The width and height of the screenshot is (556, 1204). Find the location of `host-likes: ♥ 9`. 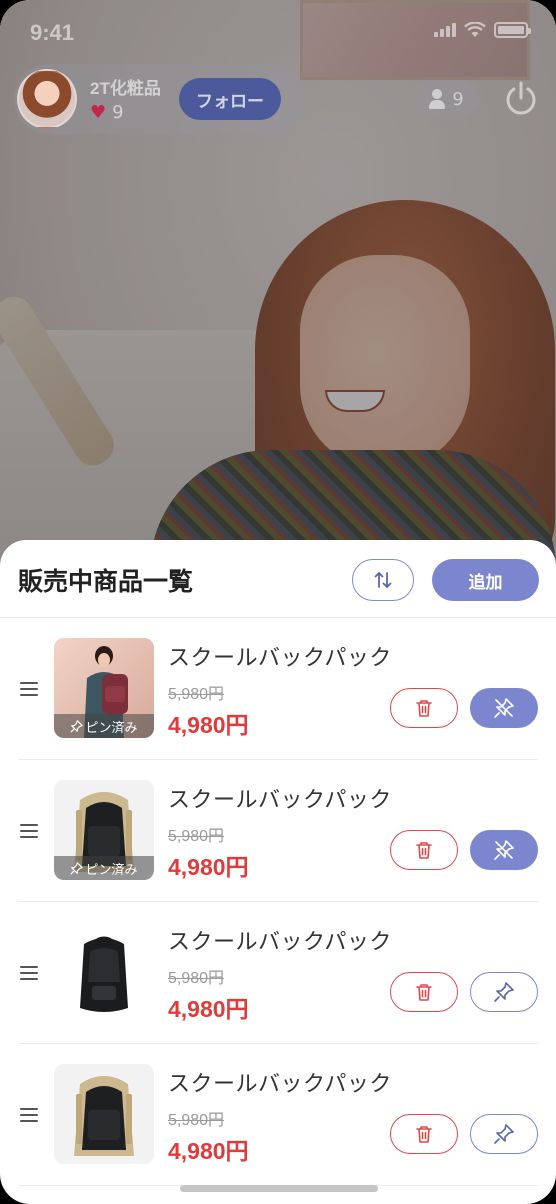

host-likes: ♥ 9 is located at coordinates (107, 112).